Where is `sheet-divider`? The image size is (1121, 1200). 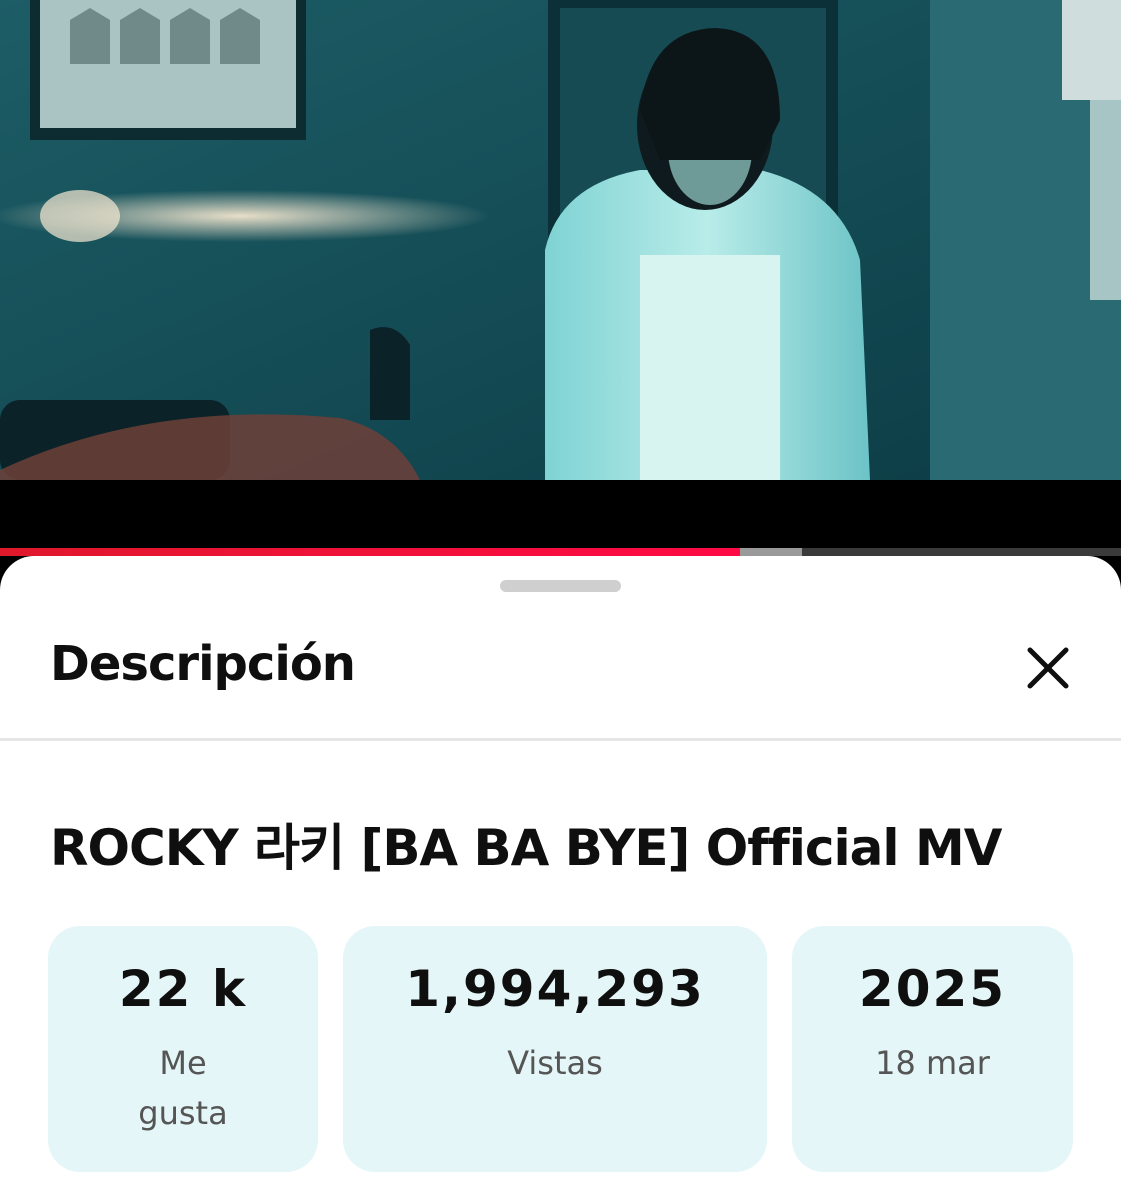
sheet-divider is located at coordinates (560, 739).